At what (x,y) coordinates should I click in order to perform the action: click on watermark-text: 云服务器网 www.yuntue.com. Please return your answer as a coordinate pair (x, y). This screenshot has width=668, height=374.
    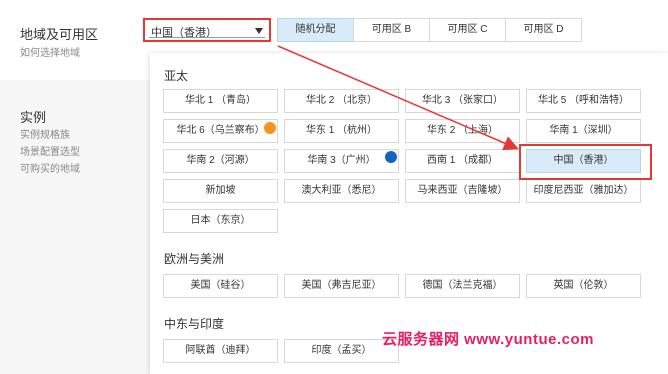
    Looking at the image, I should click on (488, 339).